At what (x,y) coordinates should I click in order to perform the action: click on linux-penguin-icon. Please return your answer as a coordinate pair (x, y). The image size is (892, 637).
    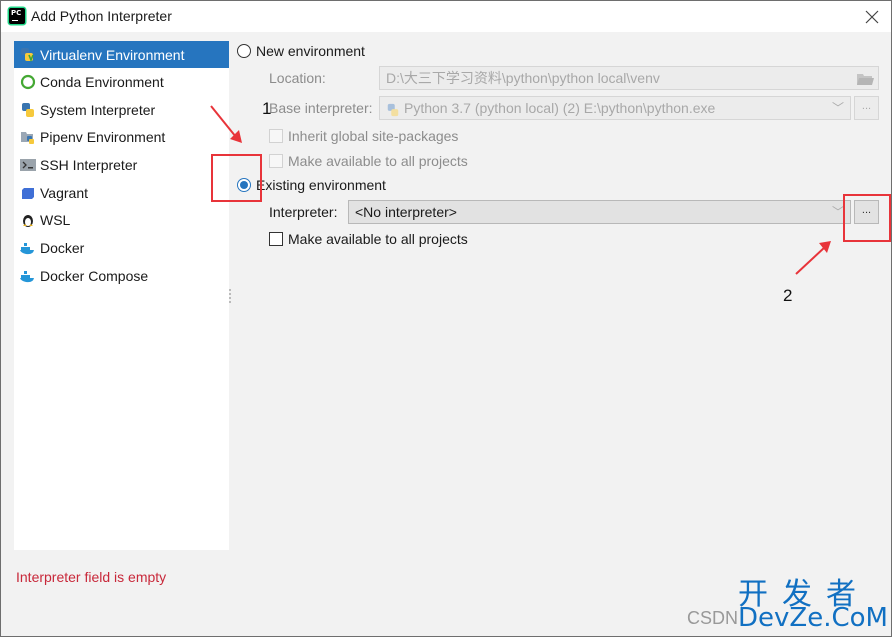
    Looking at the image, I should click on (28, 220).